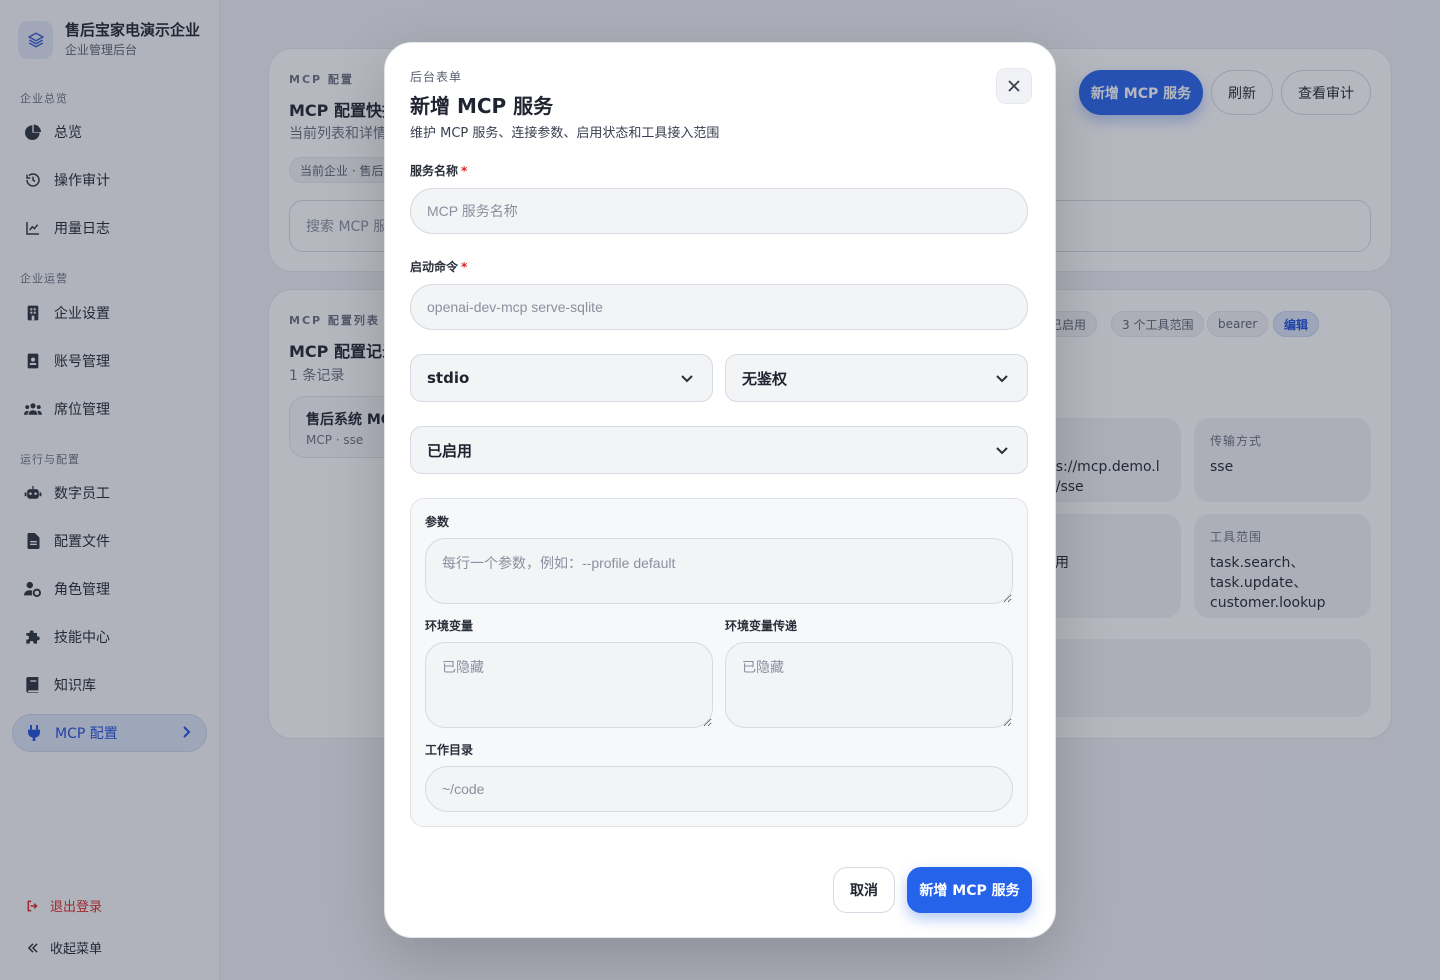 The image size is (1440, 980). Describe the element at coordinates (437, 522) in the screenshot. I see `args-label: 参数` at that location.